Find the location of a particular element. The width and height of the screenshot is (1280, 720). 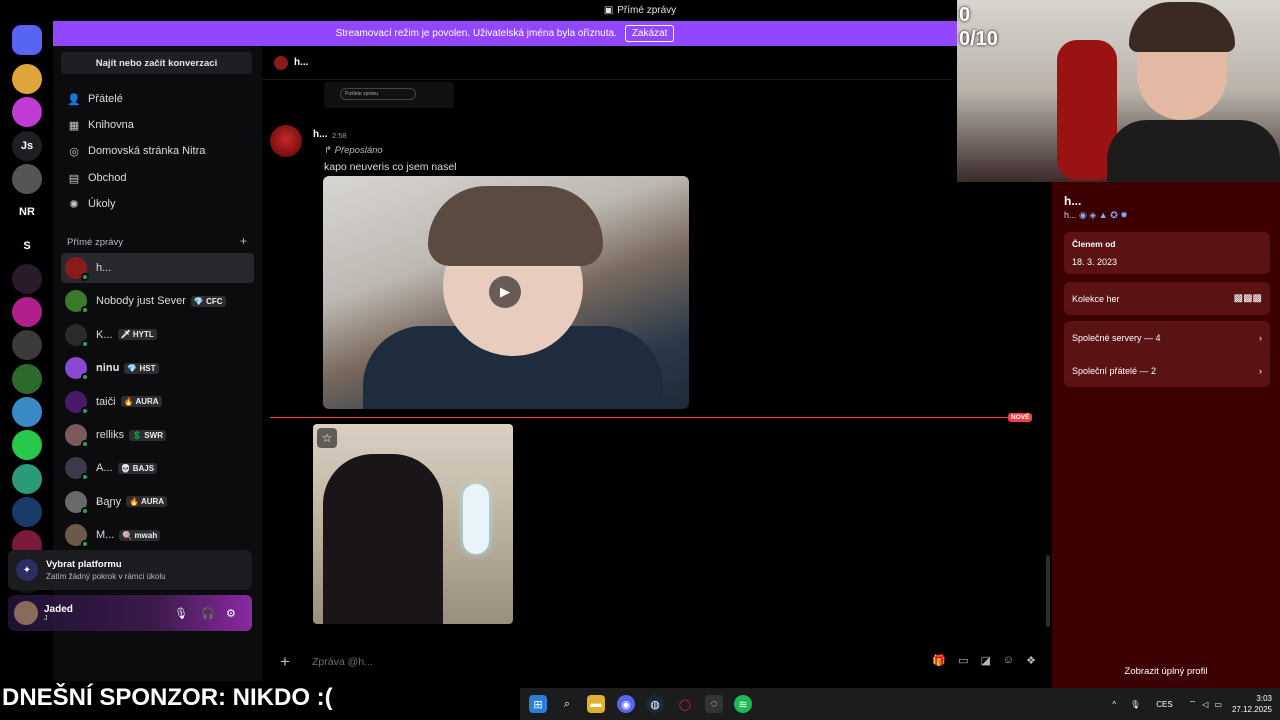

webcam-overlay: 0 0/10 is located at coordinates (1118, 91).